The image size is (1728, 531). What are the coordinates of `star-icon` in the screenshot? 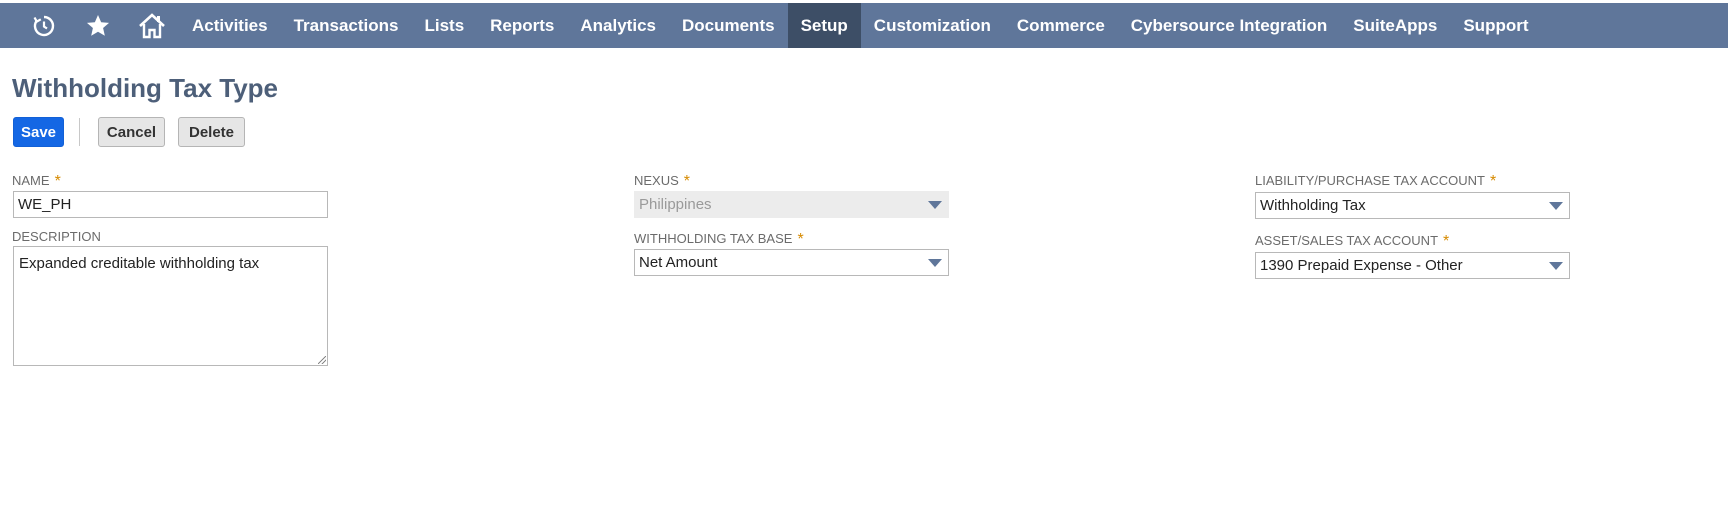 It's located at (98, 25).